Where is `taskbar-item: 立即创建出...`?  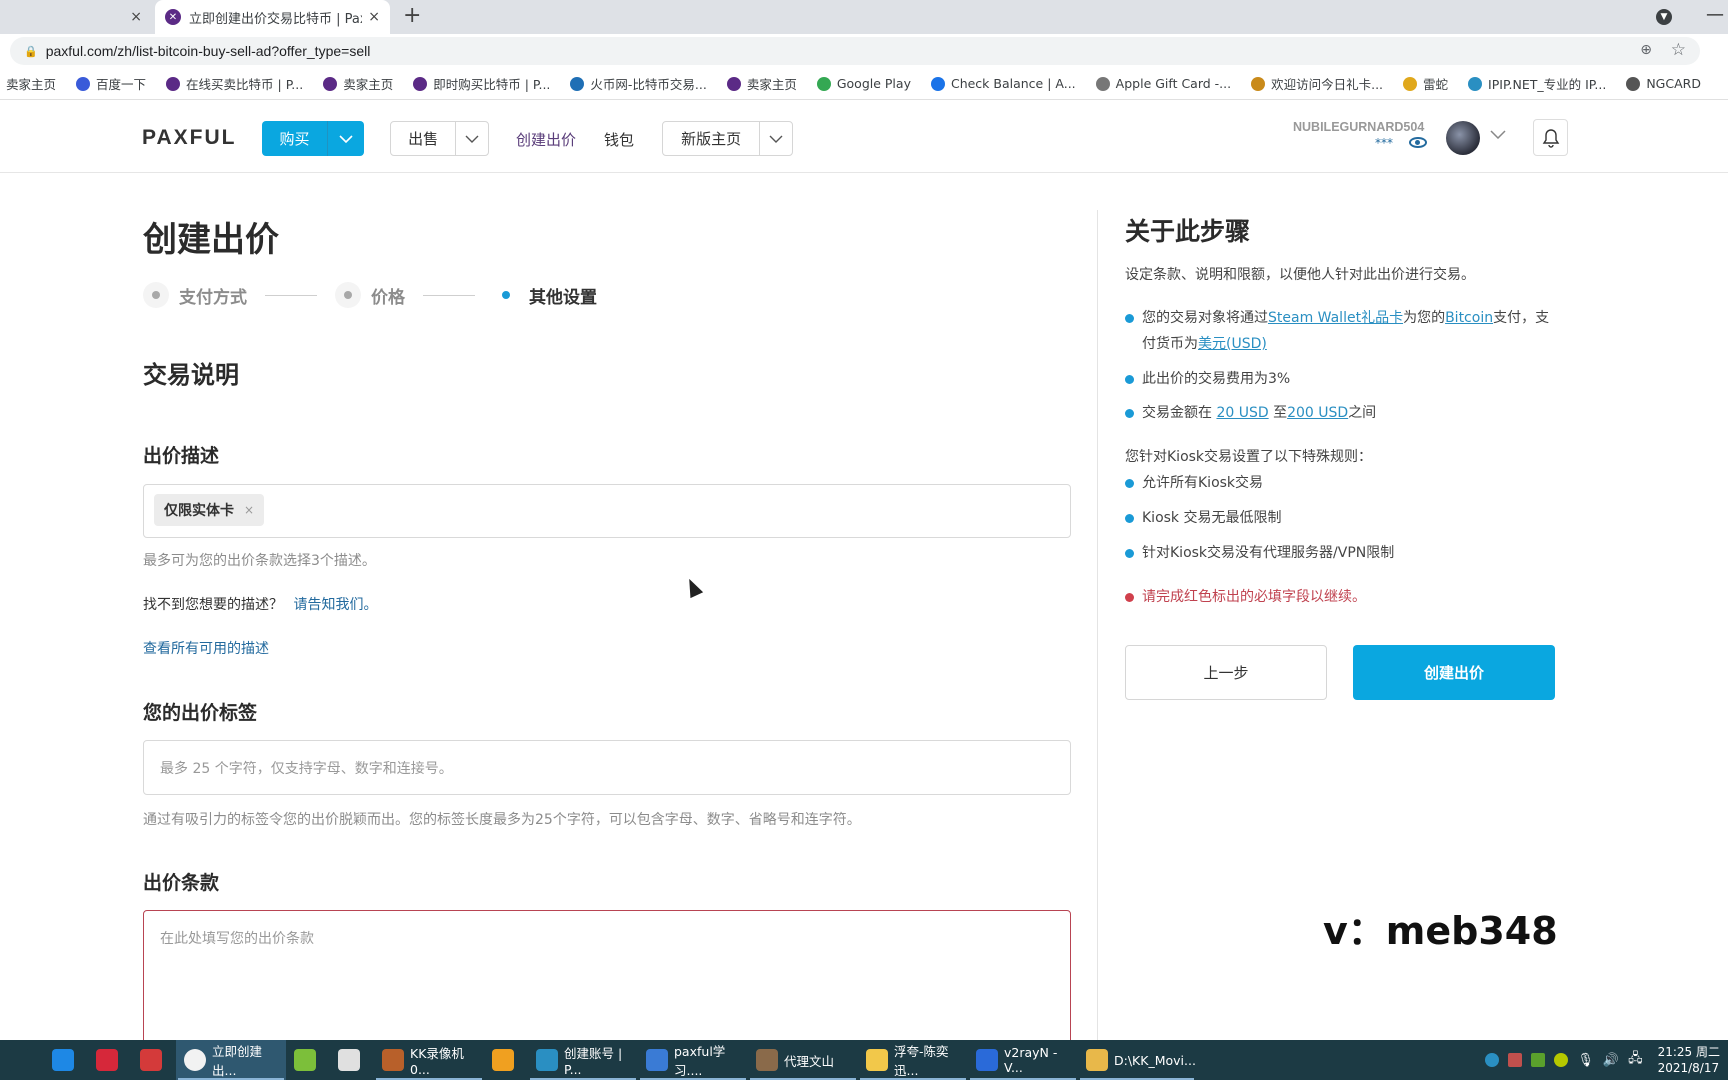 taskbar-item: 立即创建出... is located at coordinates (231, 1060).